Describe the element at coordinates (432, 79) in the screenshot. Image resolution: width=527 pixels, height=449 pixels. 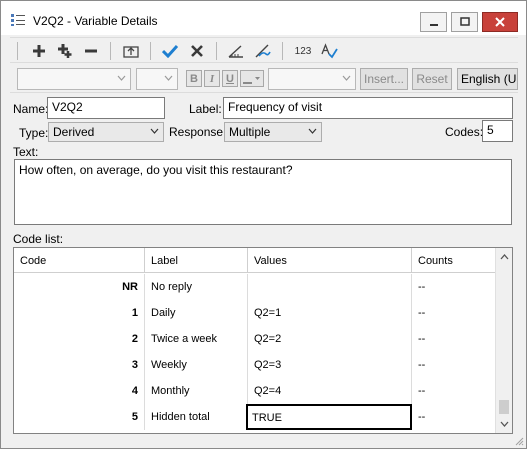
I see `reset-button: Reset` at that location.